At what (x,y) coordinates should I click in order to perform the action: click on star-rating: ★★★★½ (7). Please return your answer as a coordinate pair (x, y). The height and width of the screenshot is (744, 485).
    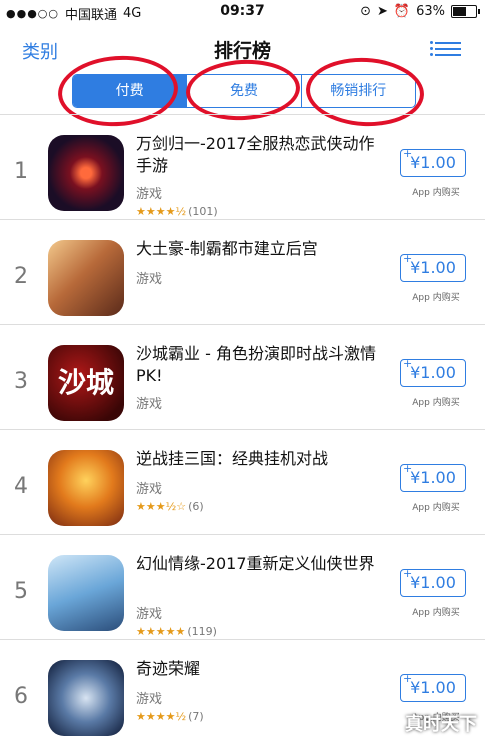
    Looking at the image, I should click on (170, 716).